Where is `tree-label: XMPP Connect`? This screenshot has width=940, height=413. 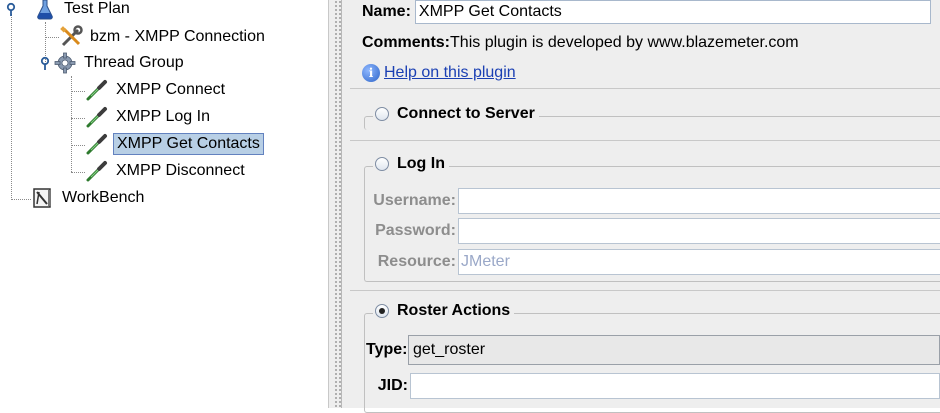
tree-label: XMPP Connect is located at coordinates (171, 89).